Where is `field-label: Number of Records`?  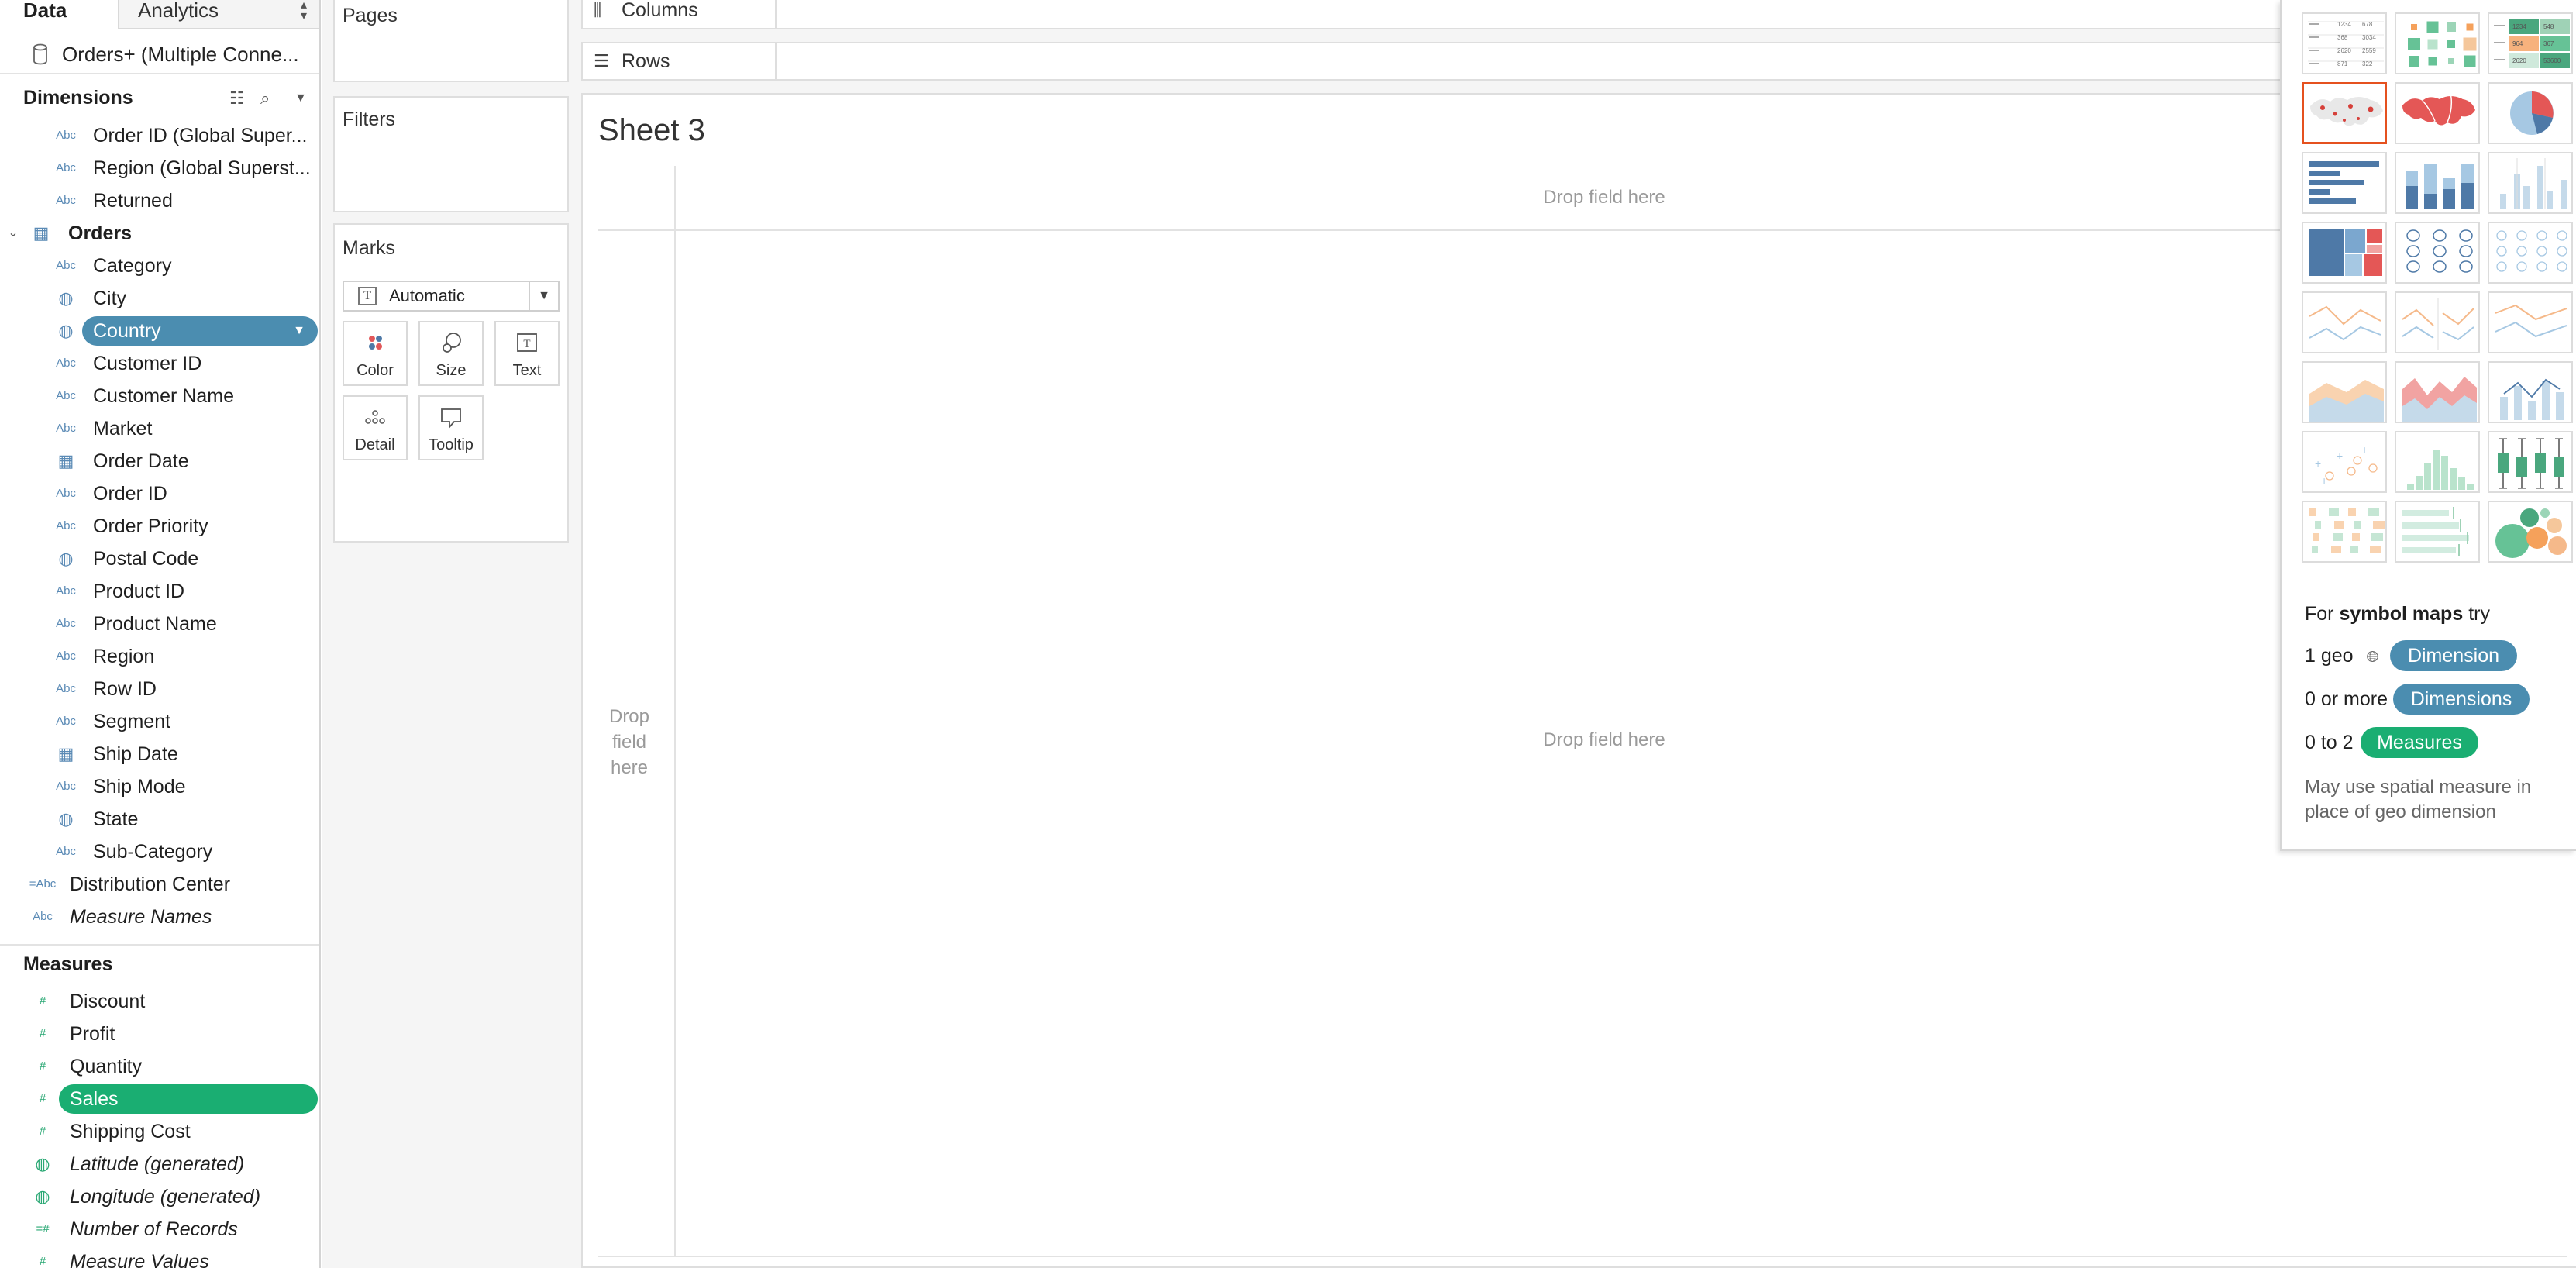
field-label: Number of Records is located at coordinates (154, 1229).